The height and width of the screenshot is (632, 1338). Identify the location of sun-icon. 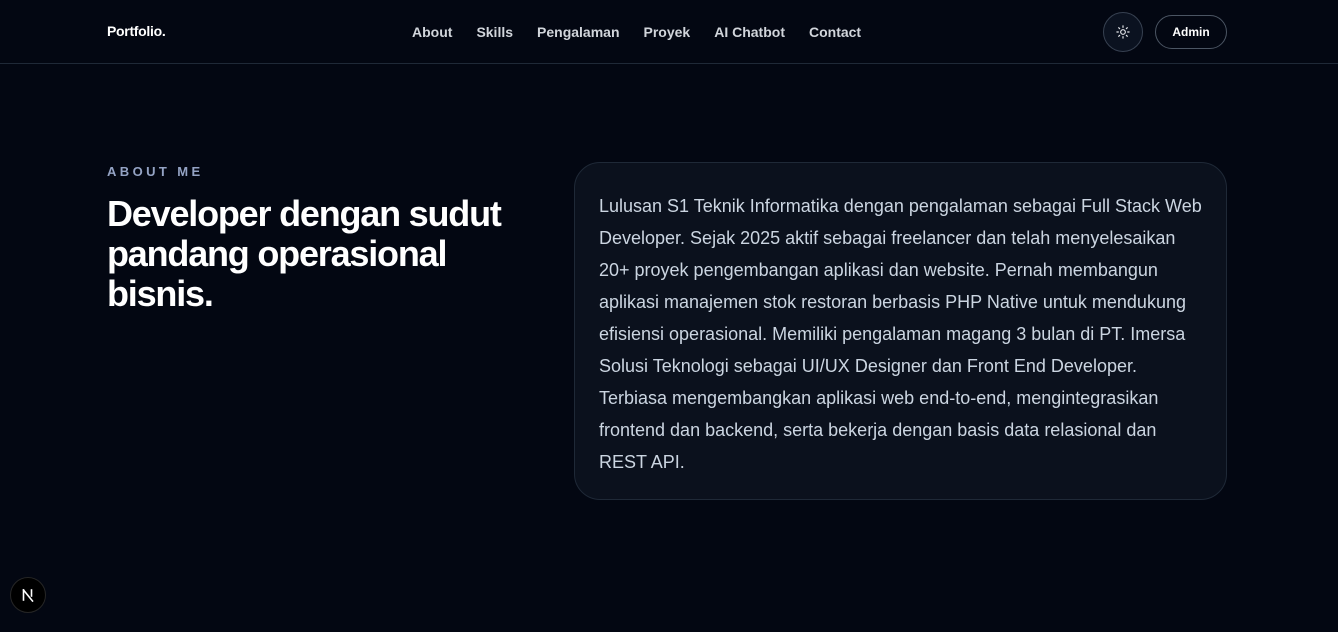
(1123, 32).